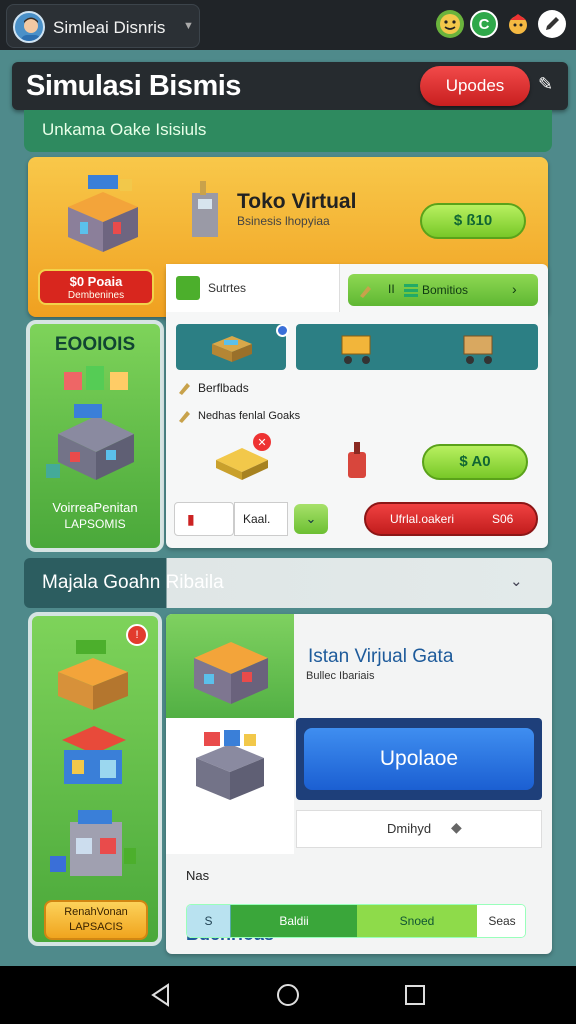 The height and width of the screenshot is (1024, 576). What do you see at coordinates (445, 290) in the screenshot?
I see `tab-bonus-label: Bomitios` at bounding box center [445, 290].